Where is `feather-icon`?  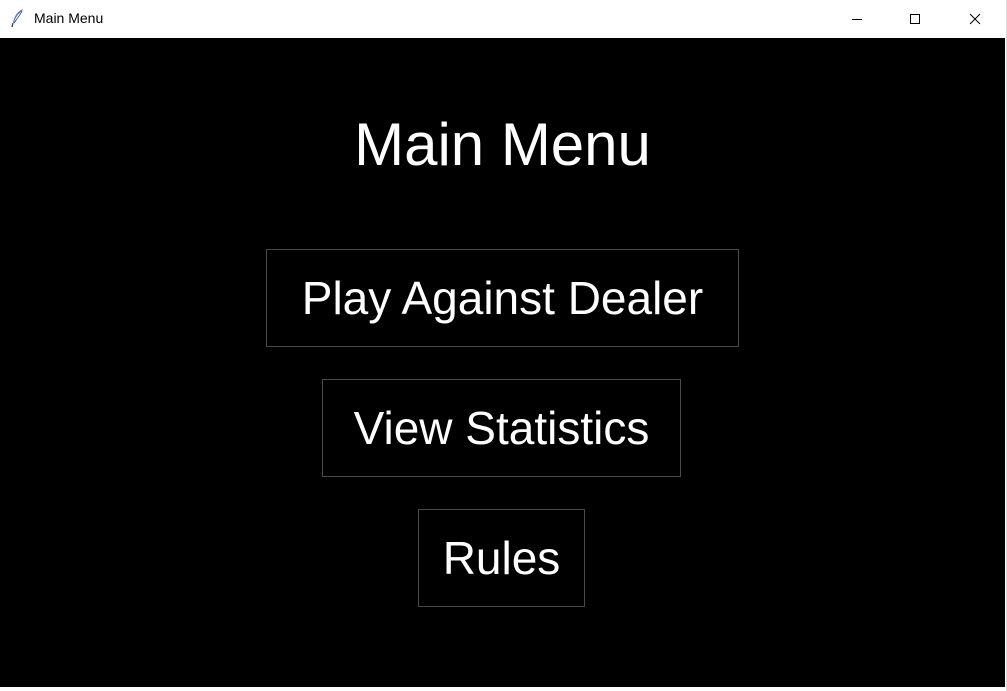 feather-icon is located at coordinates (17, 18).